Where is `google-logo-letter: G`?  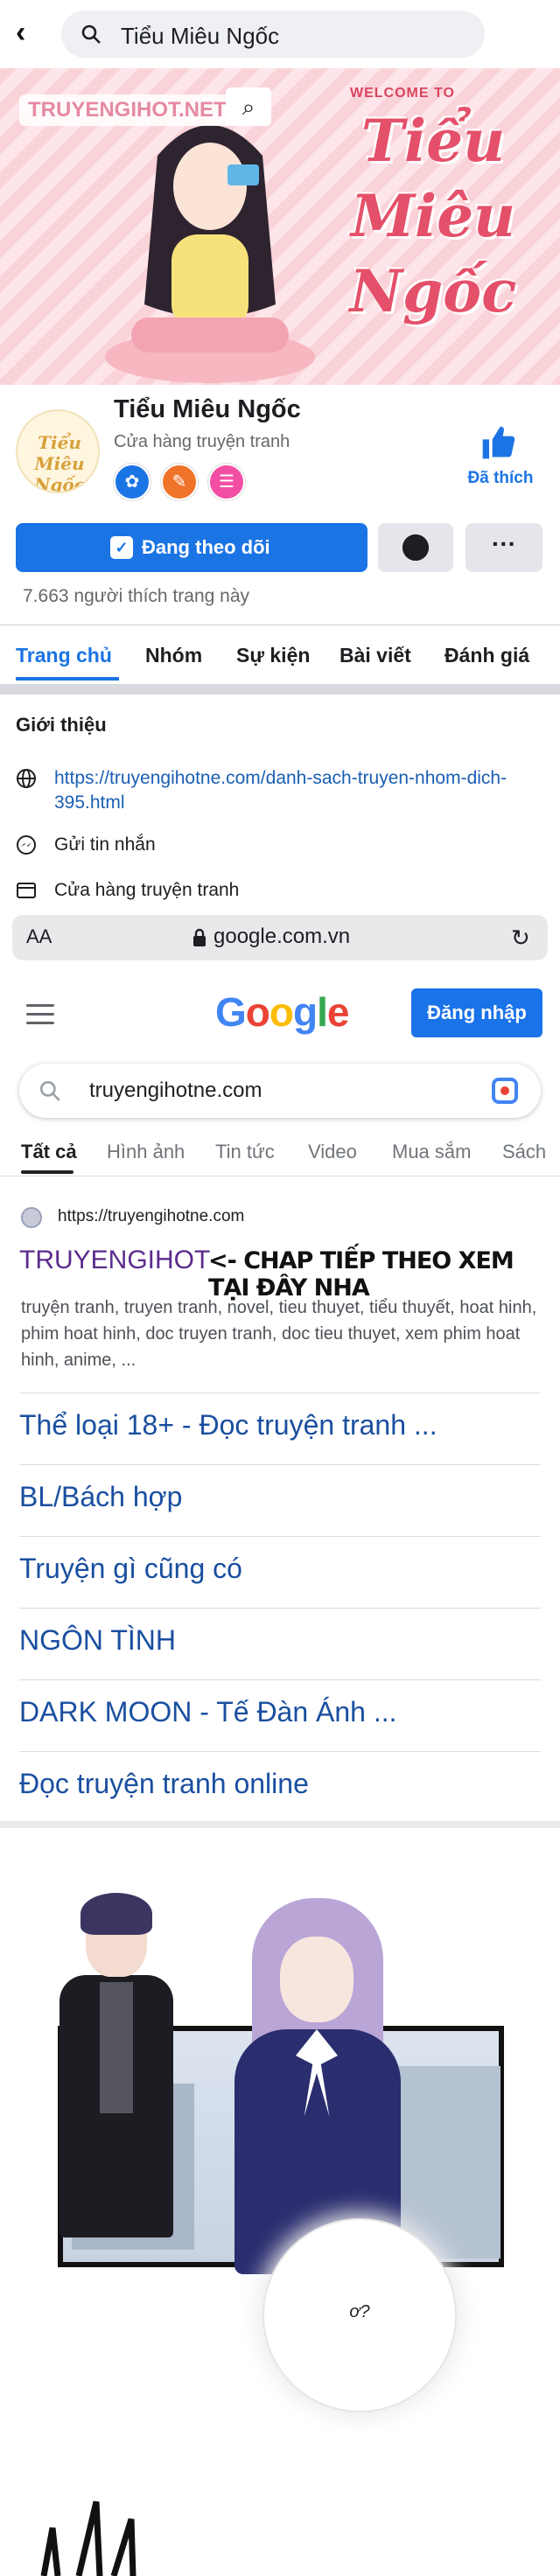
google-logo-letter: G is located at coordinates (231, 1012).